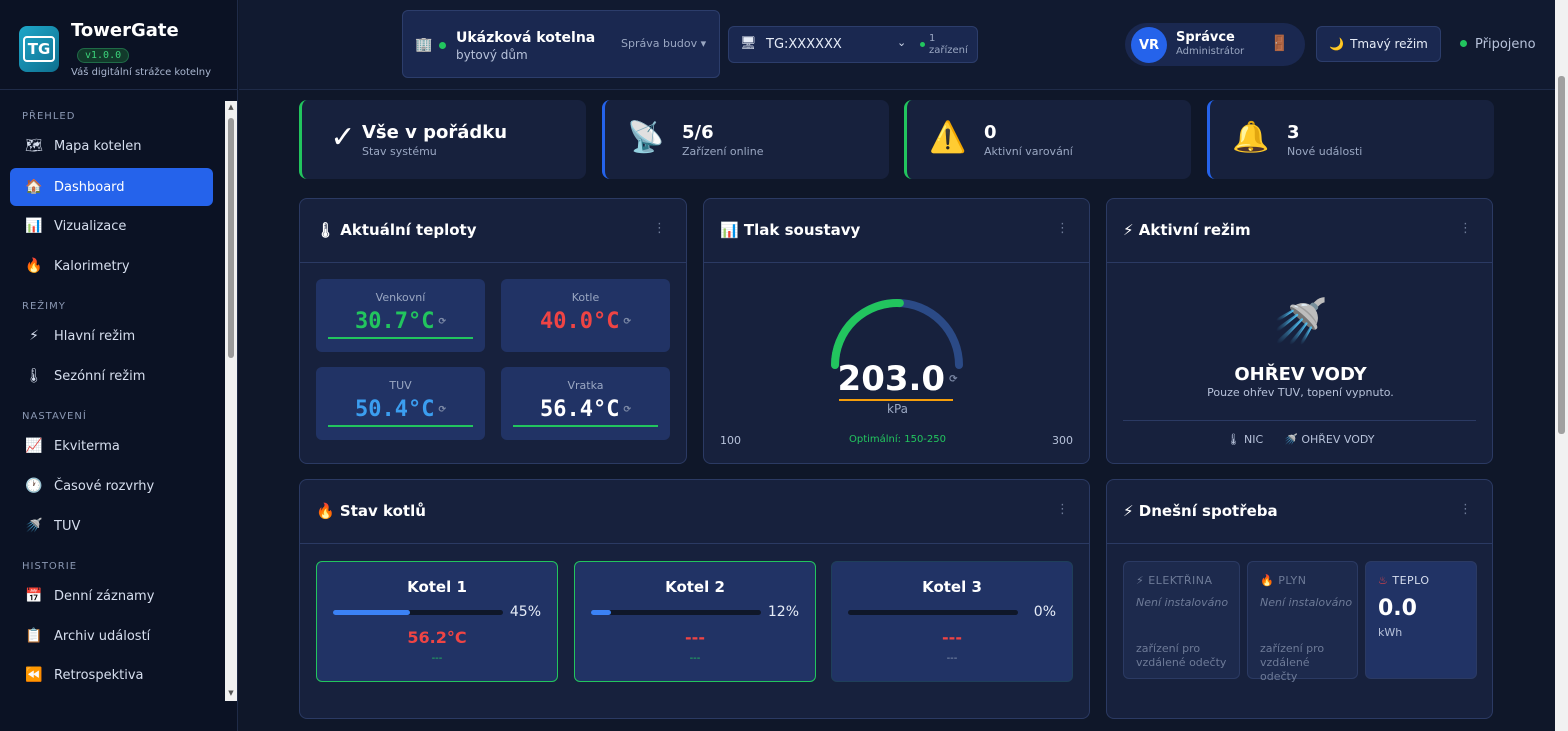 The width and height of the screenshot is (1568, 731). What do you see at coordinates (695, 587) in the screenshot?
I see `boiler-name: Kotel 2` at bounding box center [695, 587].